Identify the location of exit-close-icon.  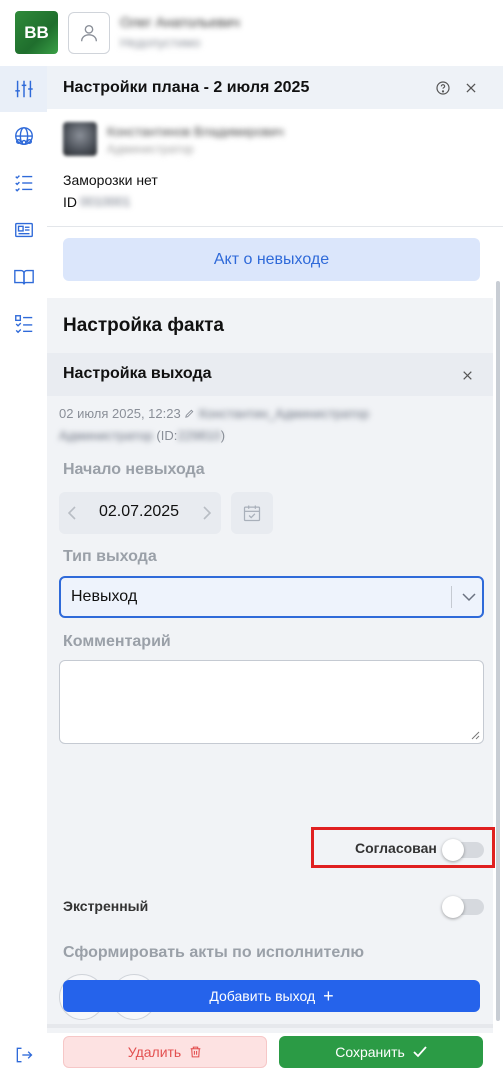
(467, 375).